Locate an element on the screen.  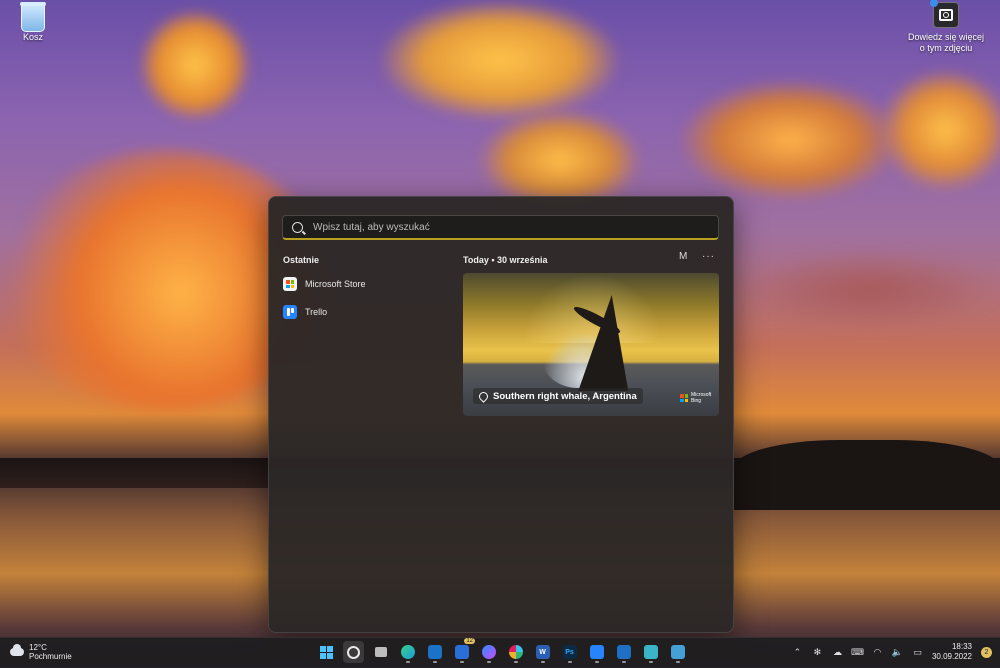
recycle-bin-shortcut: Kosz is located at coordinates (33, 22).